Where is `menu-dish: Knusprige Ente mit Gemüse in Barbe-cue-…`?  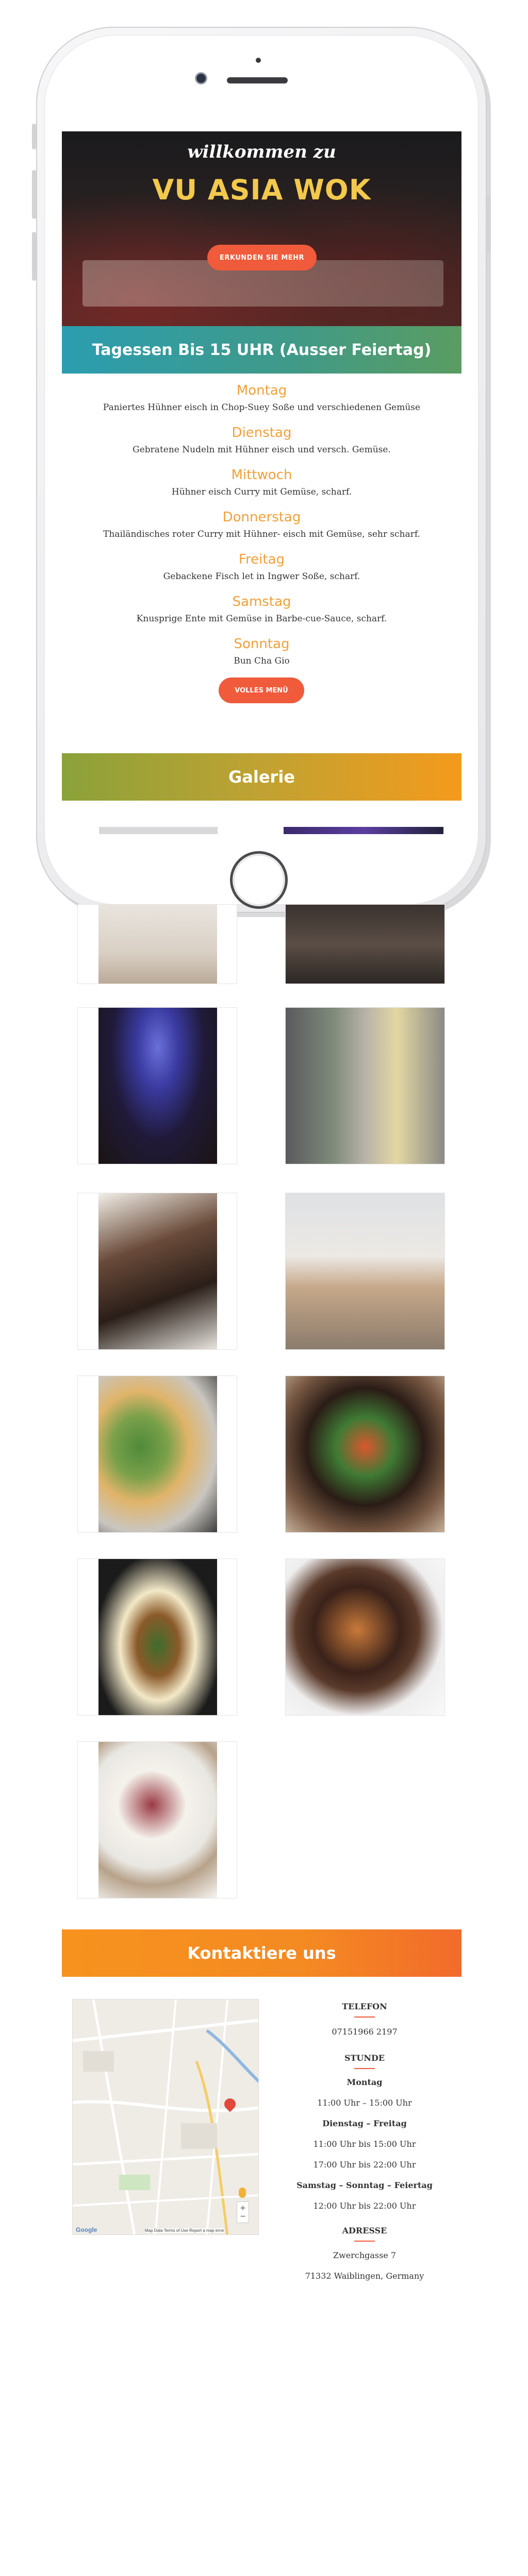
menu-dish: Knusprige Ente mit Gemüse in Barbe-cue-… is located at coordinates (261, 619).